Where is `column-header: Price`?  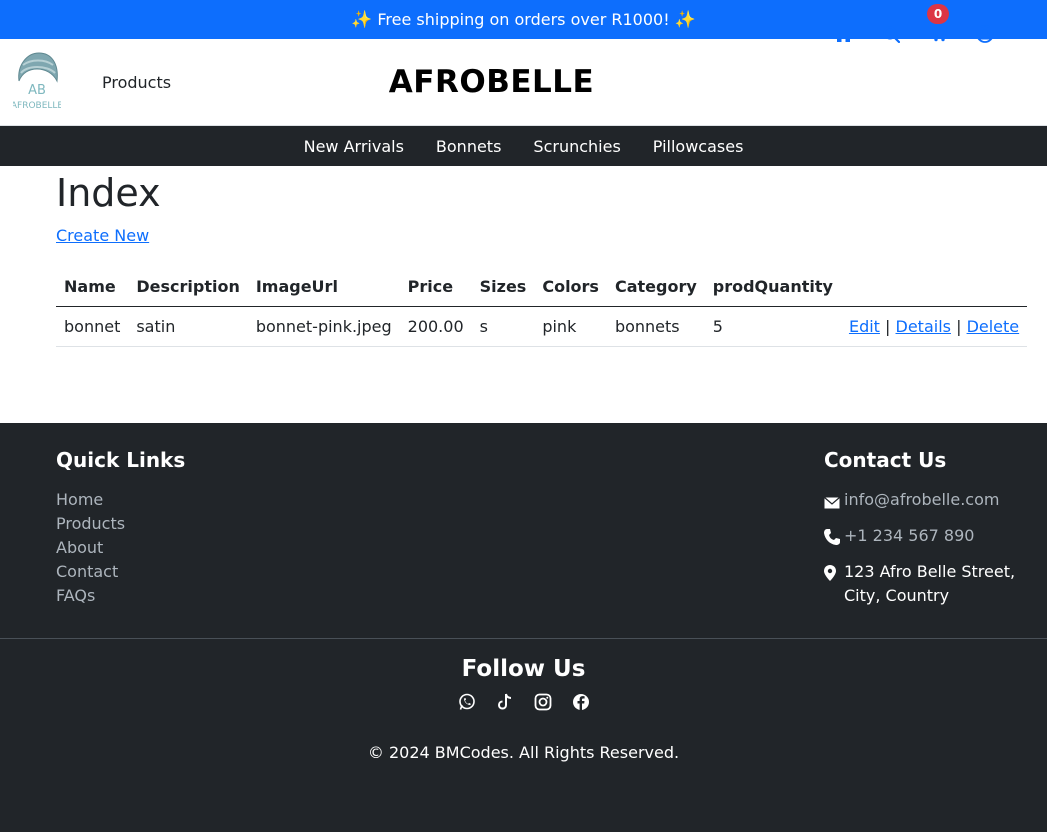
column-header: Price is located at coordinates (435, 288).